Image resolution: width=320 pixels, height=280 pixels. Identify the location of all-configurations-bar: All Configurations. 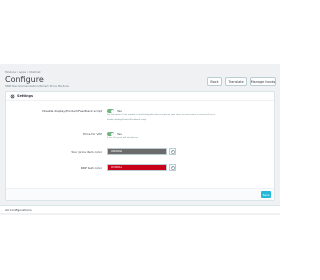
(140, 209).